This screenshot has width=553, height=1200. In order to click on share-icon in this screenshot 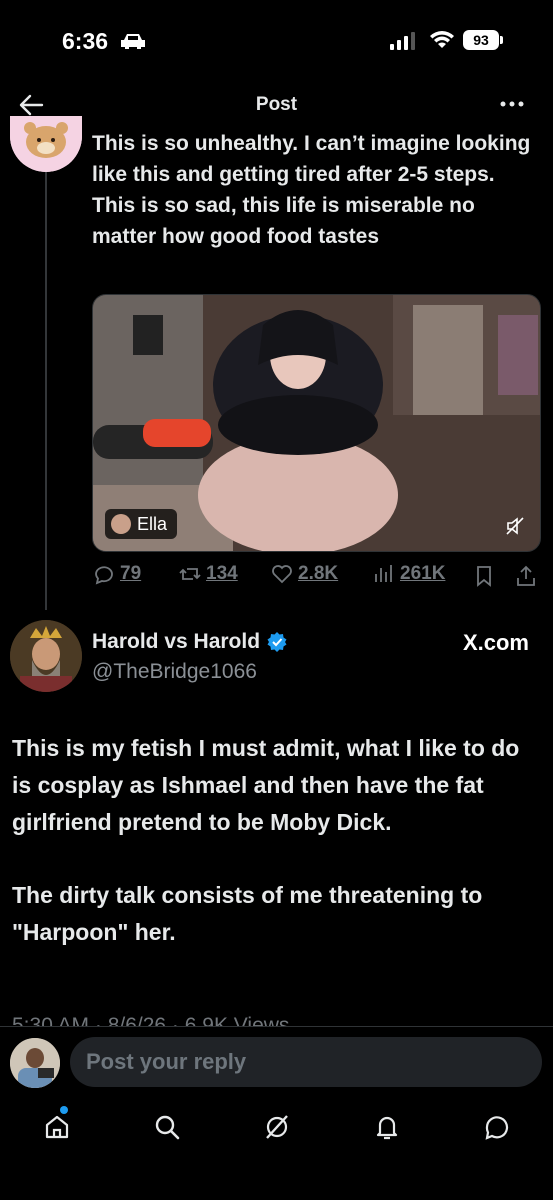, I will do `click(526, 576)`.